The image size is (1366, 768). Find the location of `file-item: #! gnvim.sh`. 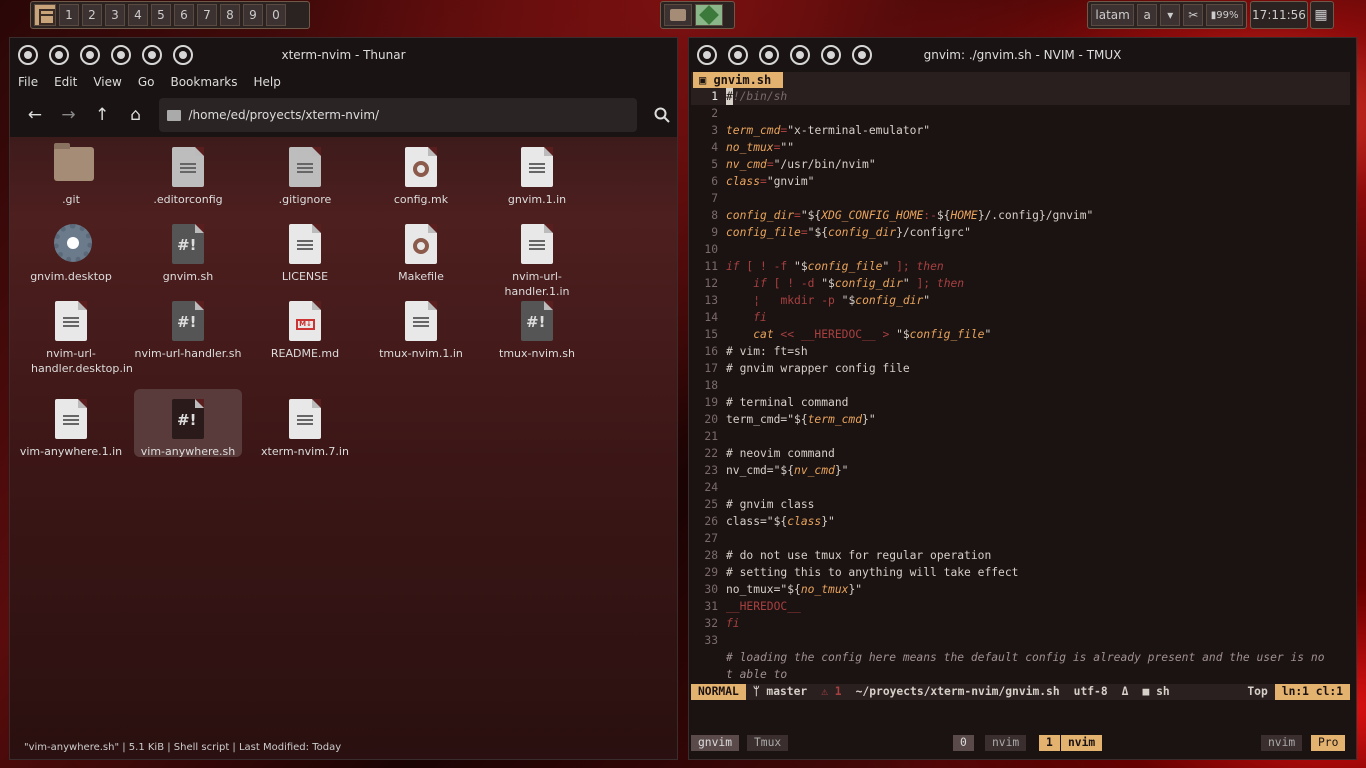

file-item: #! gnvim.sh is located at coordinates (188, 248).